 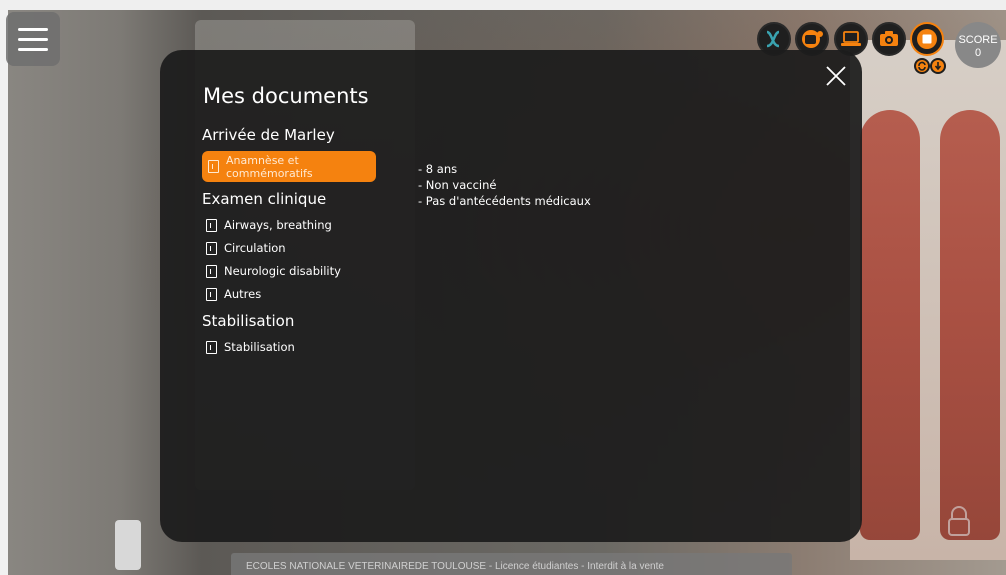 I want to click on background-outlet, so click(x=128, y=545).